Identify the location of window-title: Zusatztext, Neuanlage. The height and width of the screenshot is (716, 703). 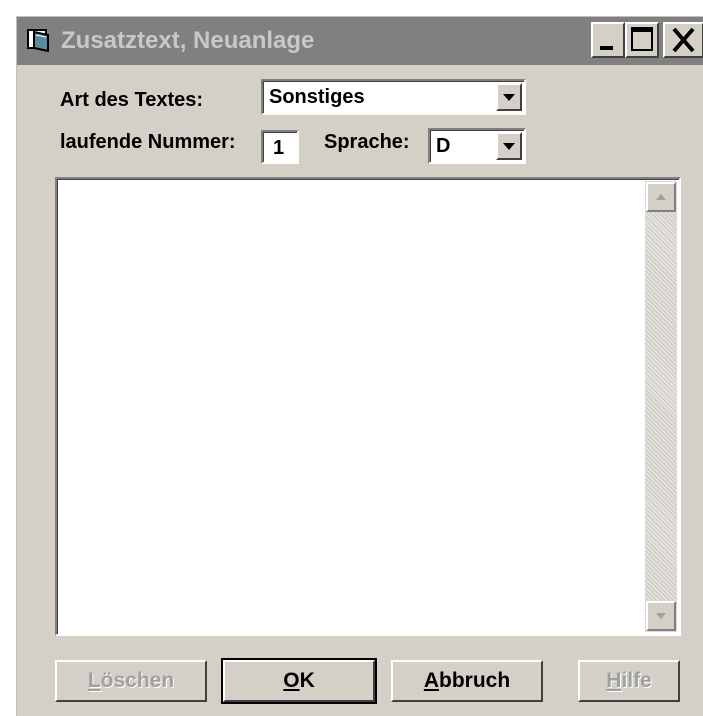
(188, 40).